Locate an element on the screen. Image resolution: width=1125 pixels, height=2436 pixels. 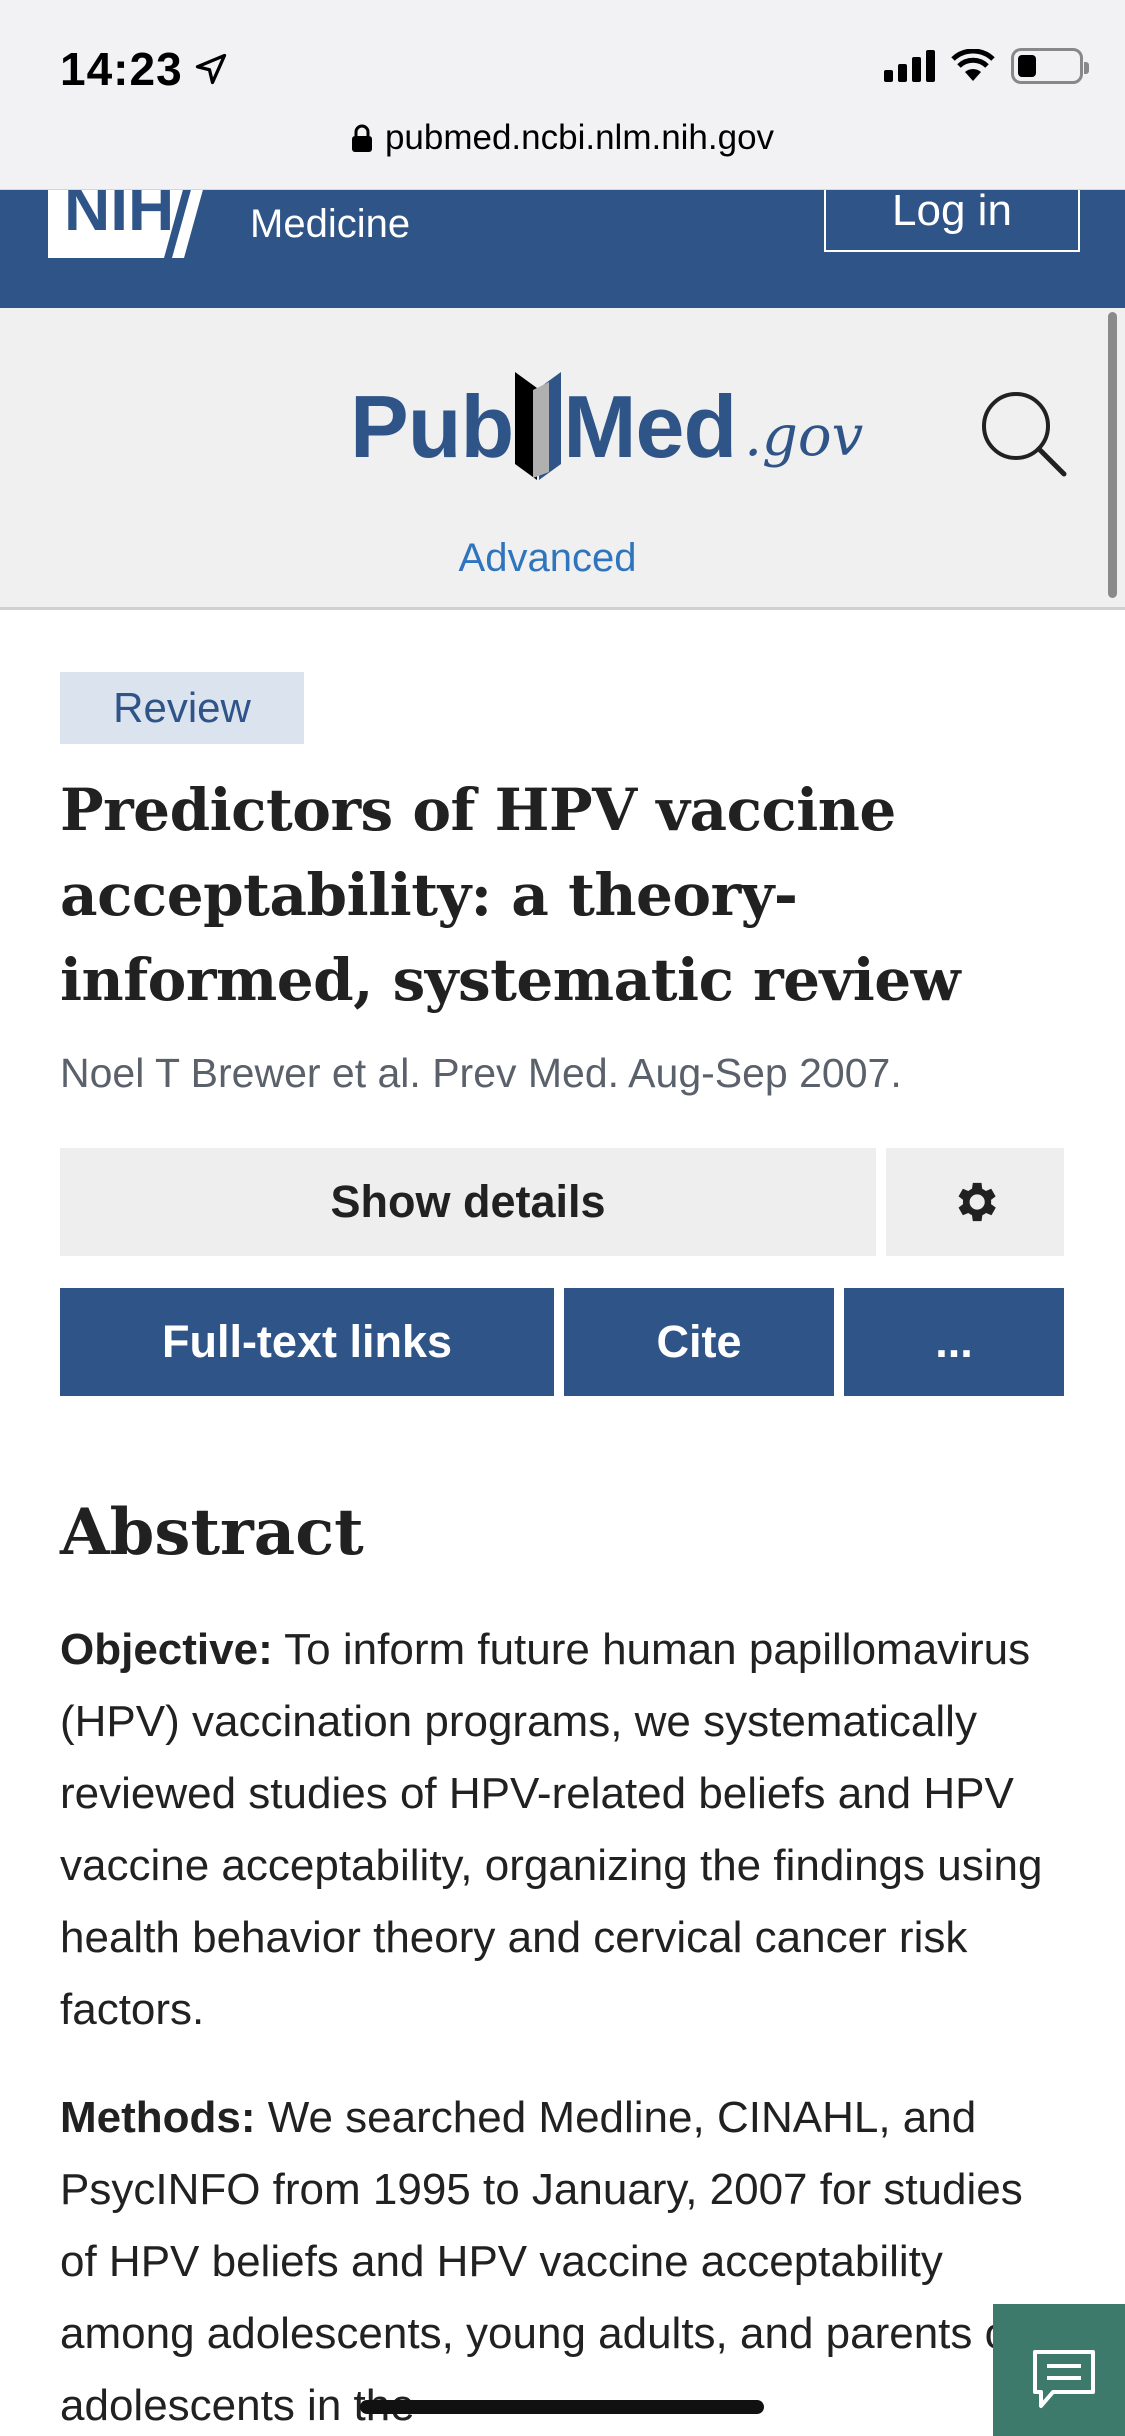
status-time: 14:23 is located at coordinates (144, 69).